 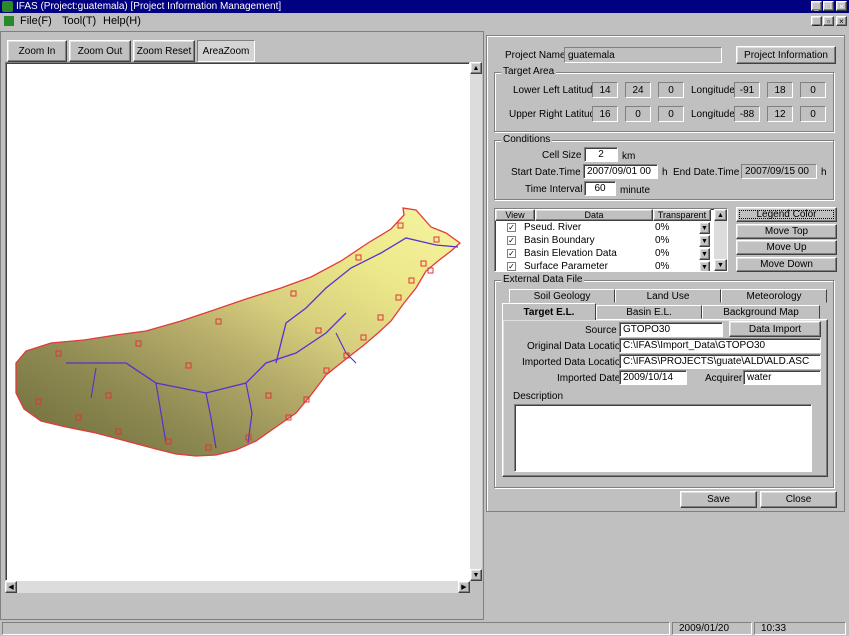 What do you see at coordinates (574, 362) in the screenshot?
I see `imported-location-label: Imported Data Location` at bounding box center [574, 362].